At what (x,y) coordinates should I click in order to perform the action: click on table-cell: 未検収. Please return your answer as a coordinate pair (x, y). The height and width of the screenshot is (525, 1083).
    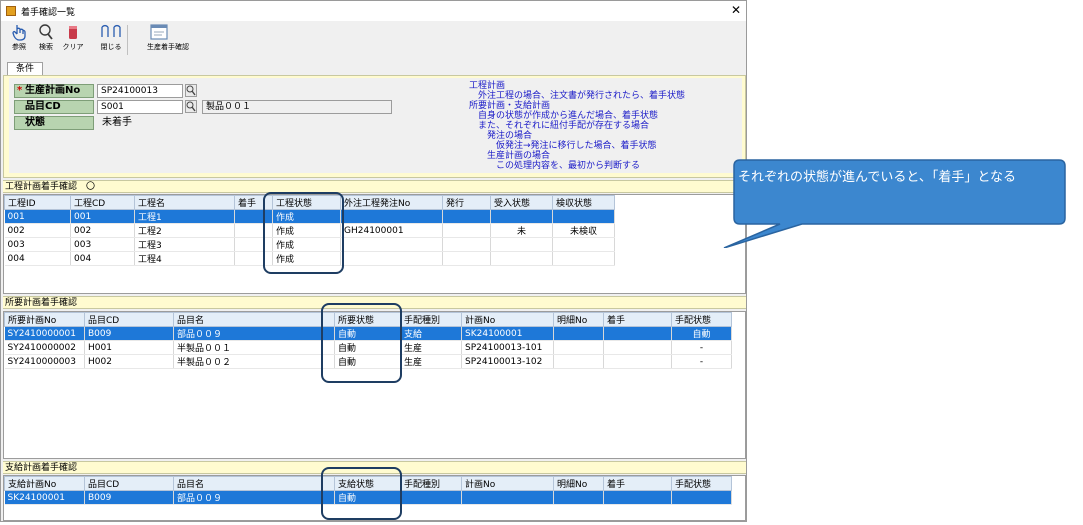
    Looking at the image, I should click on (583, 230).